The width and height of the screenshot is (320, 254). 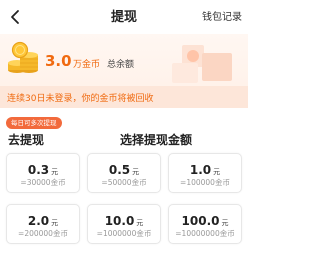 I want to click on daily-multiple-badge: 每日可多次提现, so click(x=34, y=123).